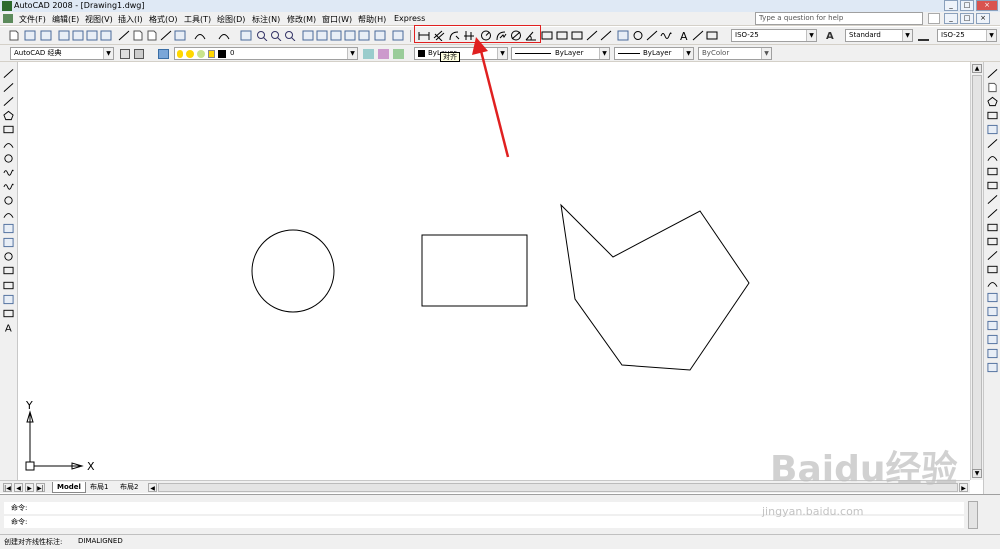 This screenshot has width=1000, height=549. Describe the element at coordinates (8, 172) in the screenshot. I see `revision-cloud-icon` at that location.